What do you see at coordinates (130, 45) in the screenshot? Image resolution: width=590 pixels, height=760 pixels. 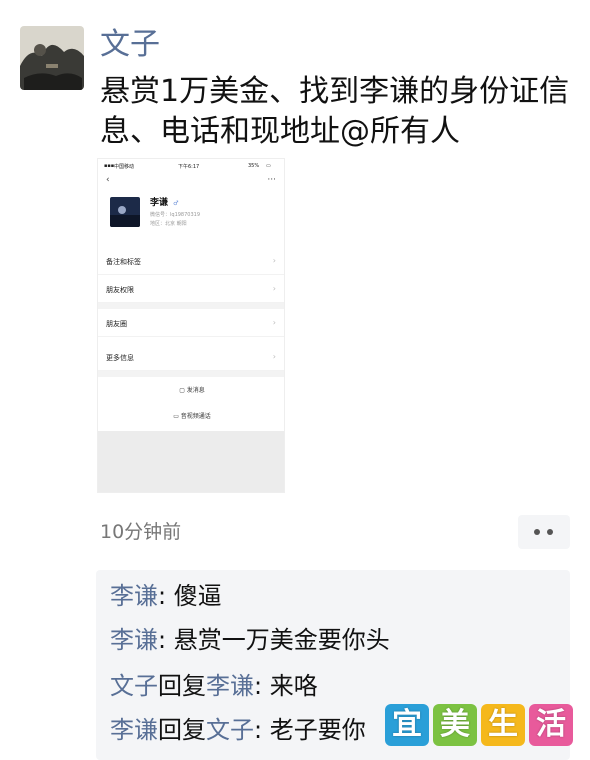 I see `author-name: 文子` at bounding box center [130, 45].